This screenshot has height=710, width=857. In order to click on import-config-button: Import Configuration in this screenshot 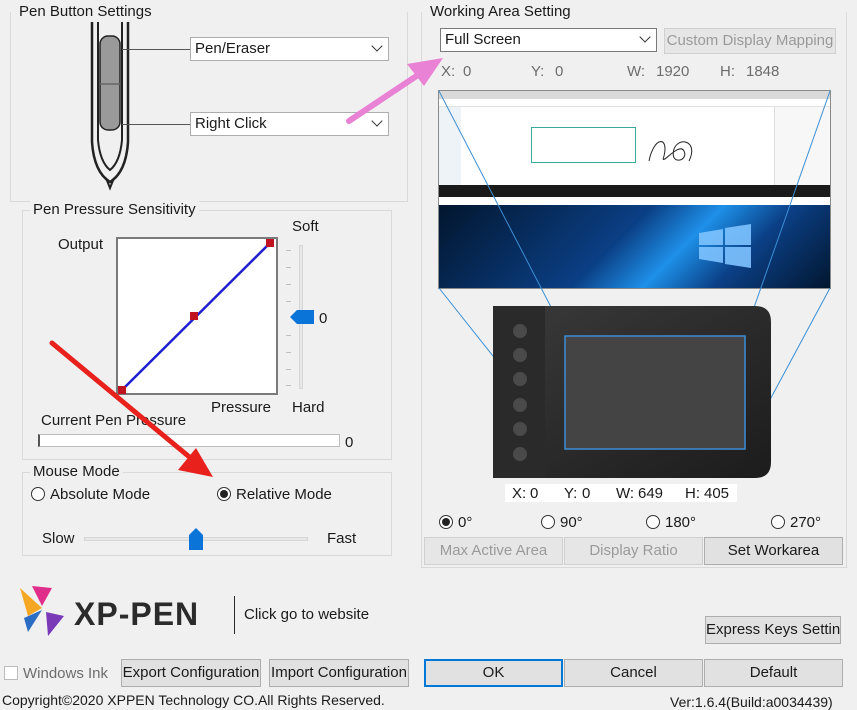, I will do `click(339, 673)`.